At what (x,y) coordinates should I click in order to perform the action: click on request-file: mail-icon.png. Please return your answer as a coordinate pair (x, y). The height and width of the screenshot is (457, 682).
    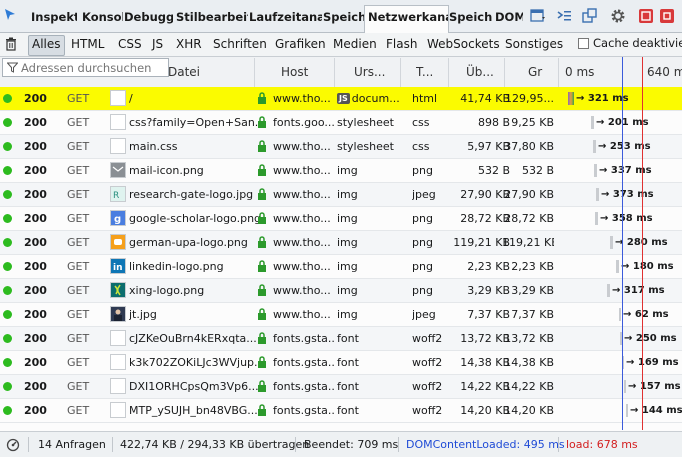
    Looking at the image, I should click on (166, 170).